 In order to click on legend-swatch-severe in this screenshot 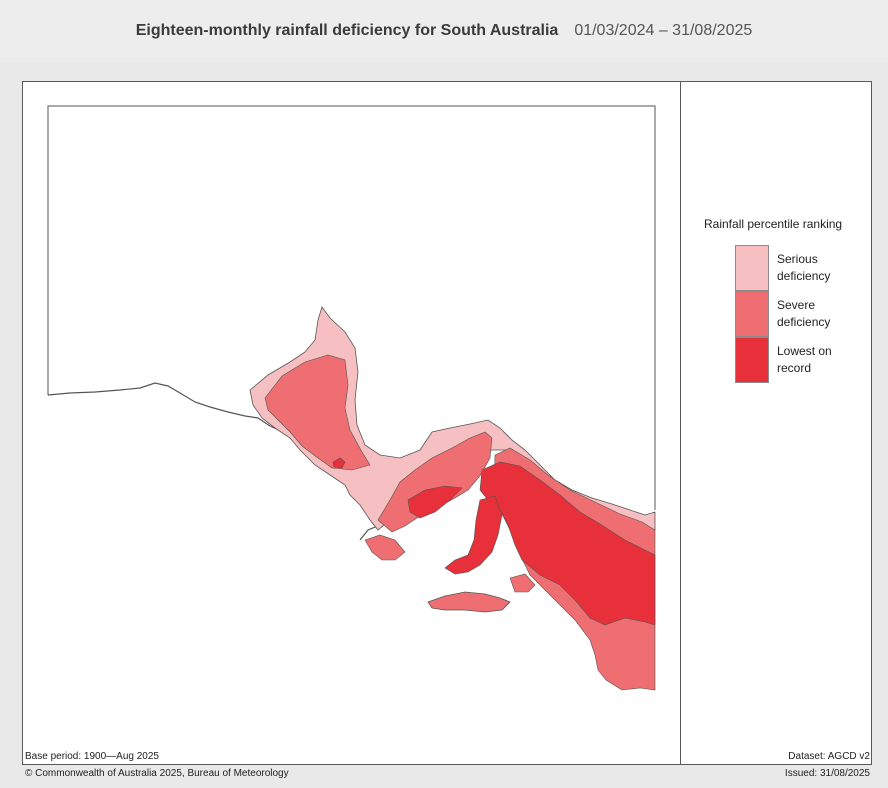, I will do `click(752, 314)`.